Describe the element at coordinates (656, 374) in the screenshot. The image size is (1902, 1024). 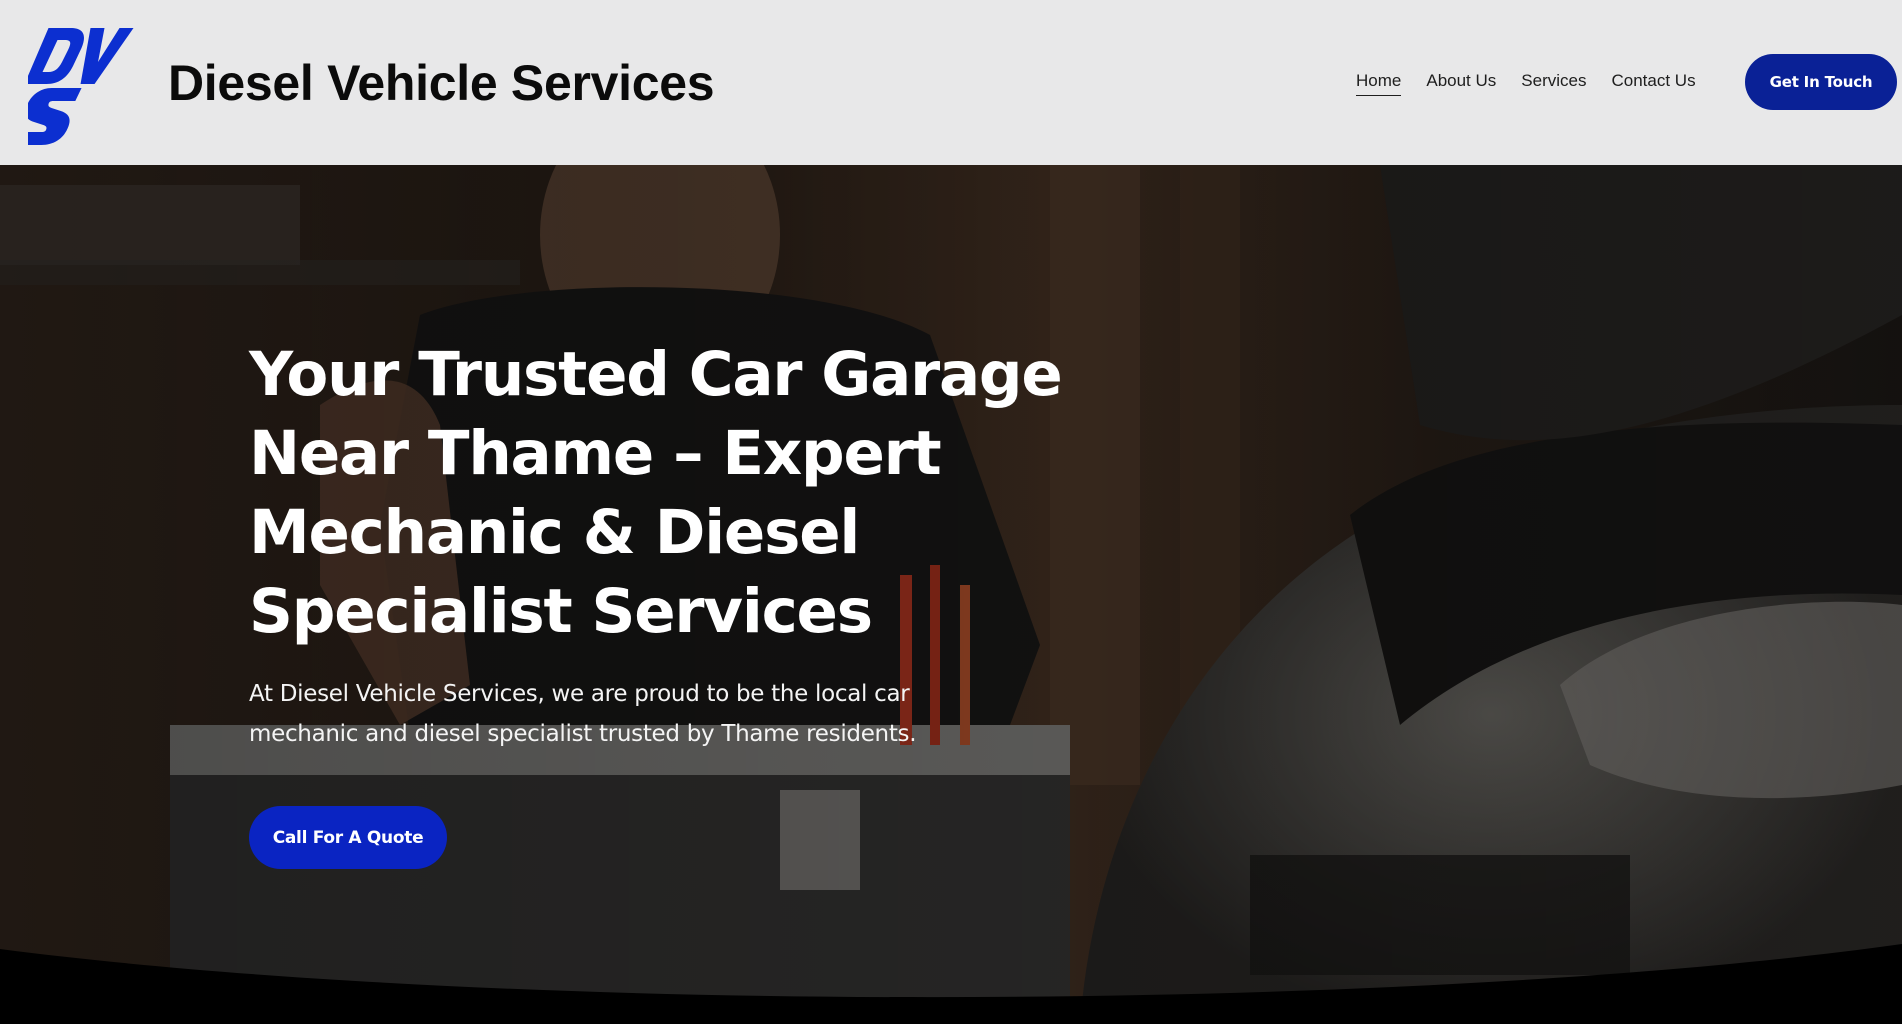
I see `hero-title-line: Your Trusted Car Garage` at that location.